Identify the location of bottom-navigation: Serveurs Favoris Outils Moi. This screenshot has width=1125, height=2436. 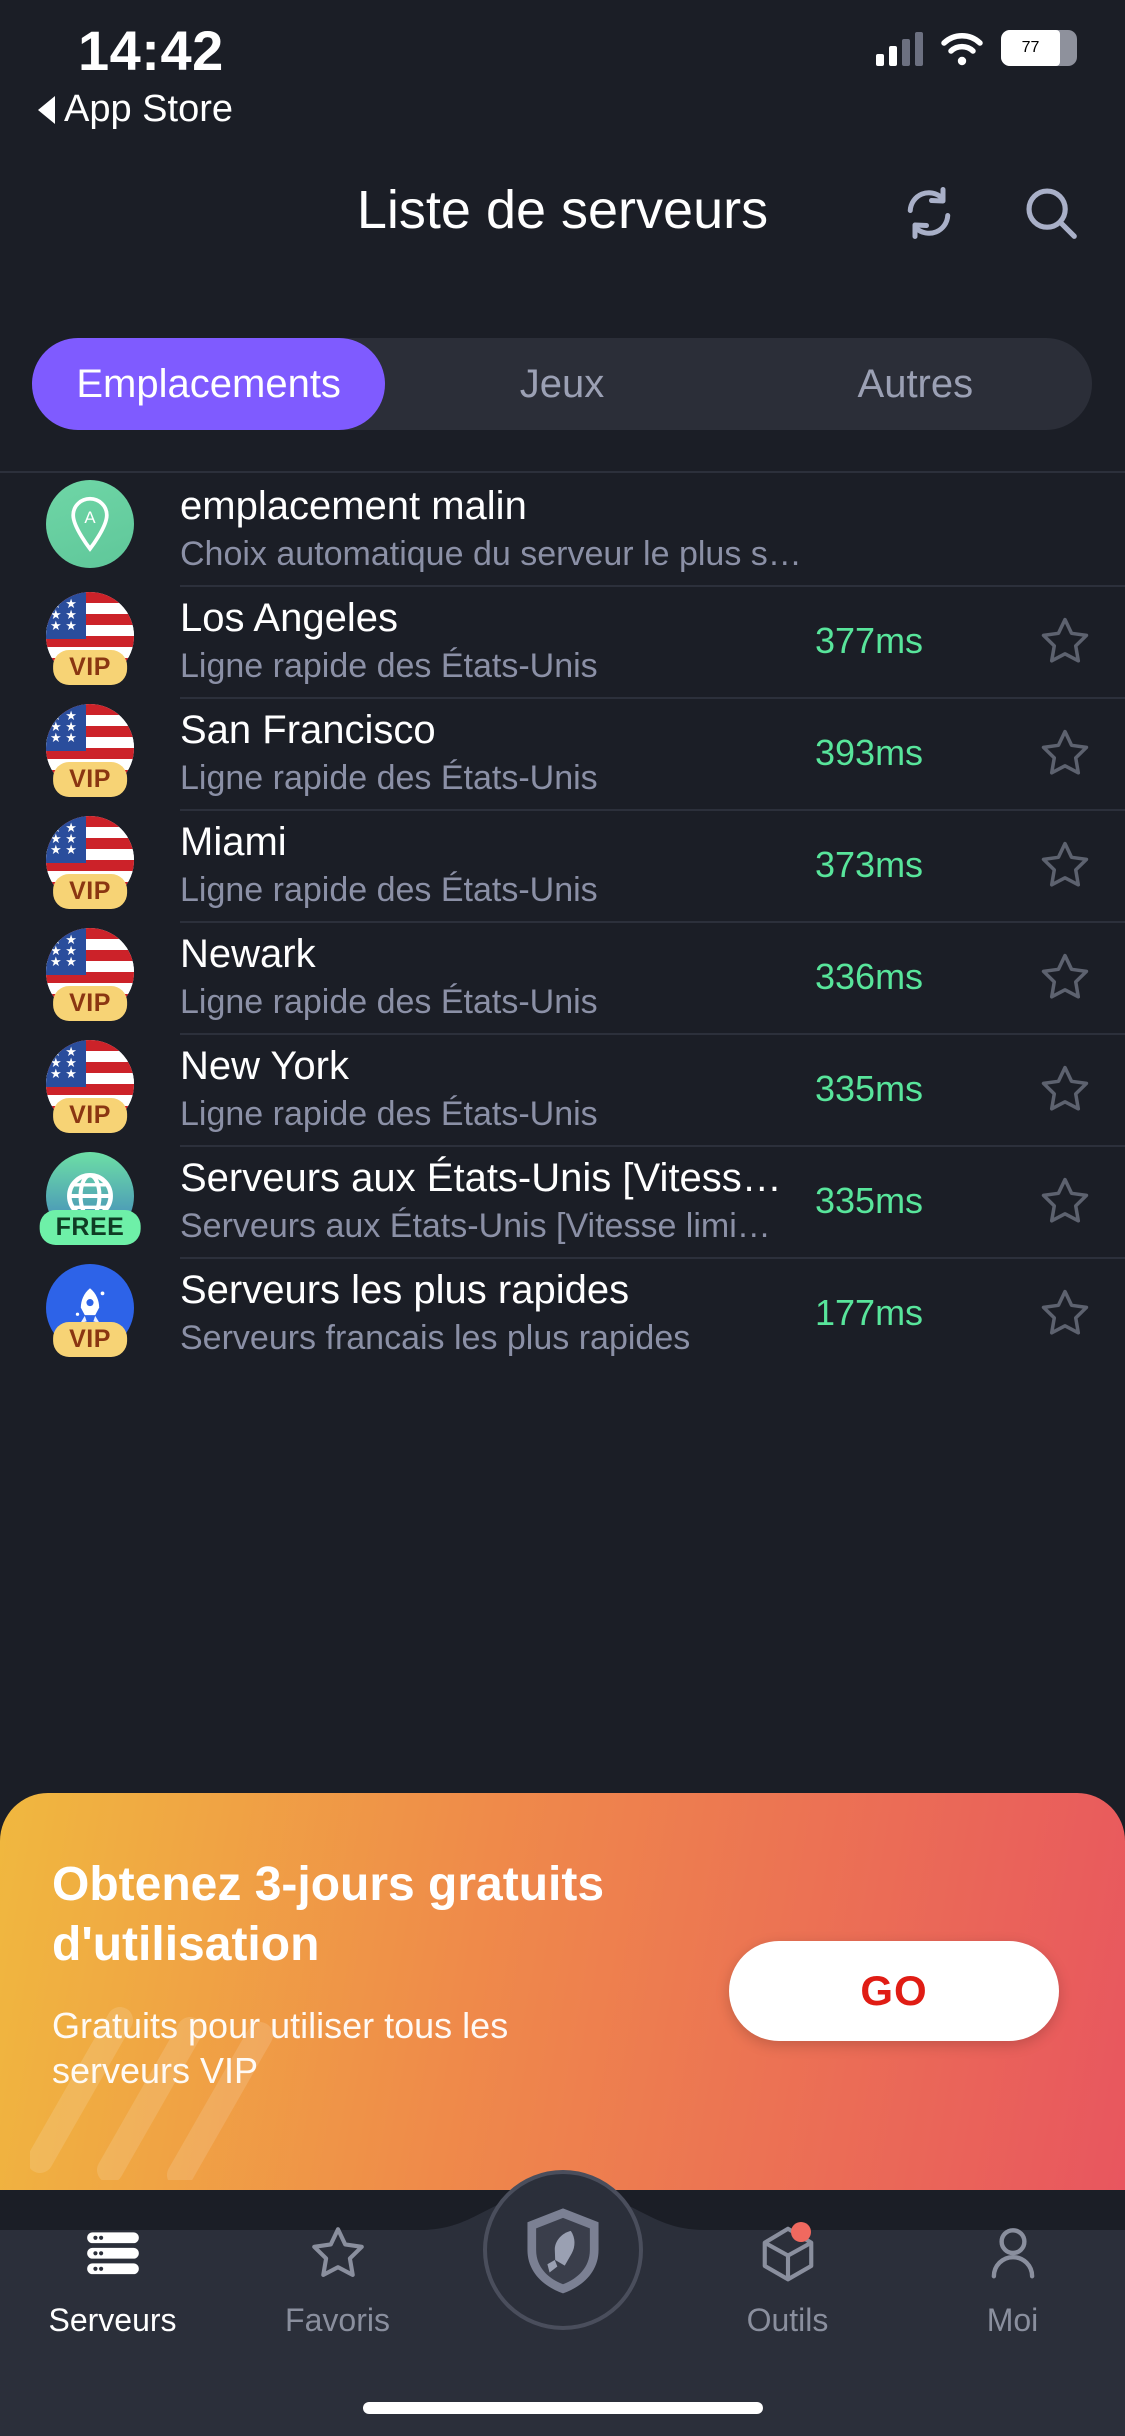
(562, 2303).